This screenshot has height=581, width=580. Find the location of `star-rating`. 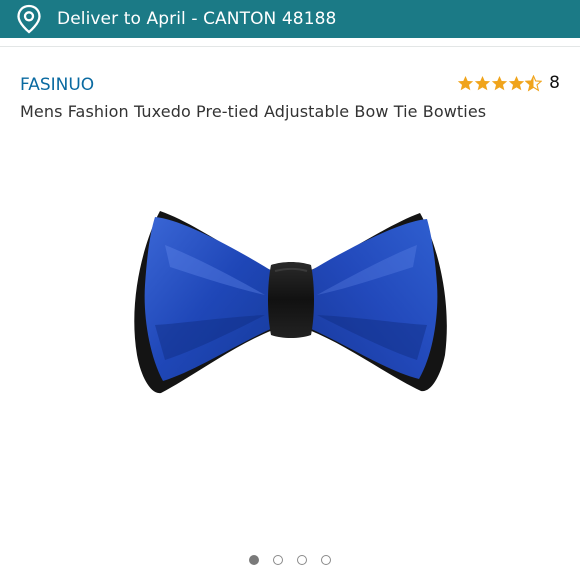

star-rating is located at coordinates (500, 83).